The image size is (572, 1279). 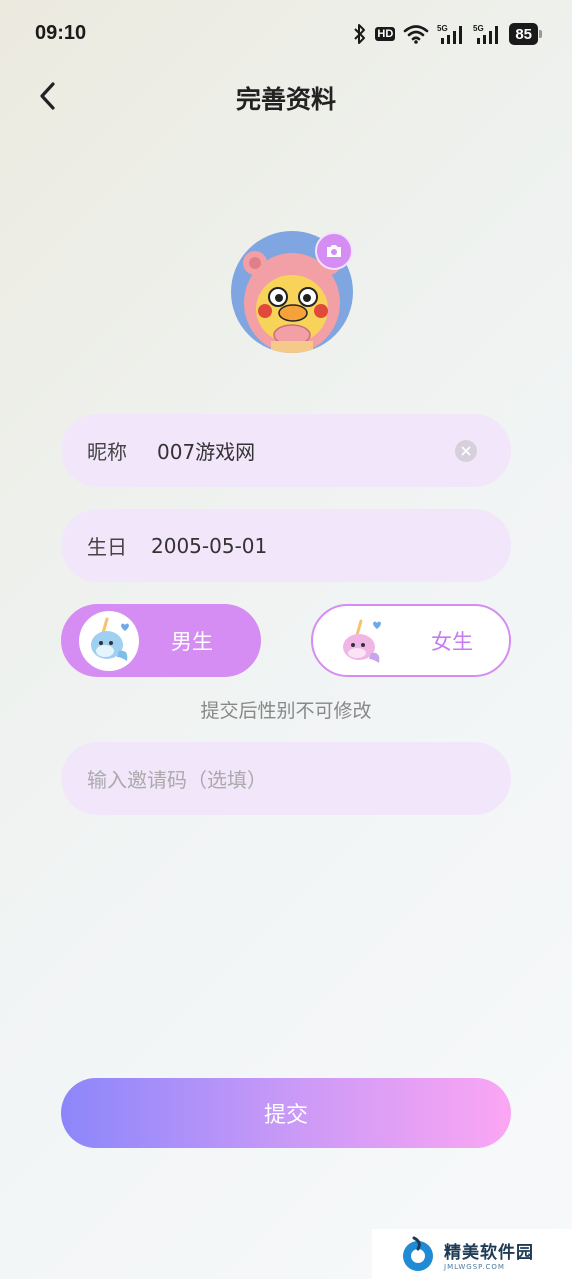 What do you see at coordinates (61, 33) in the screenshot?
I see `status-time: 09:10` at bounding box center [61, 33].